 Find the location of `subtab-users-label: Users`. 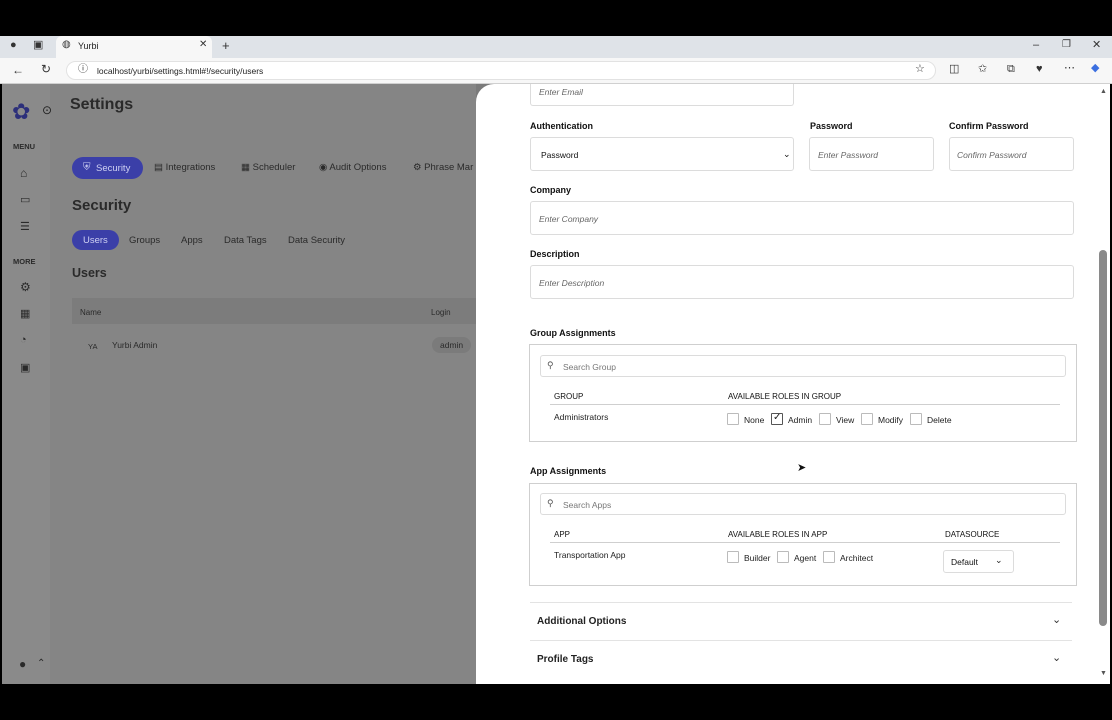

subtab-users-label: Users is located at coordinates (95, 240).